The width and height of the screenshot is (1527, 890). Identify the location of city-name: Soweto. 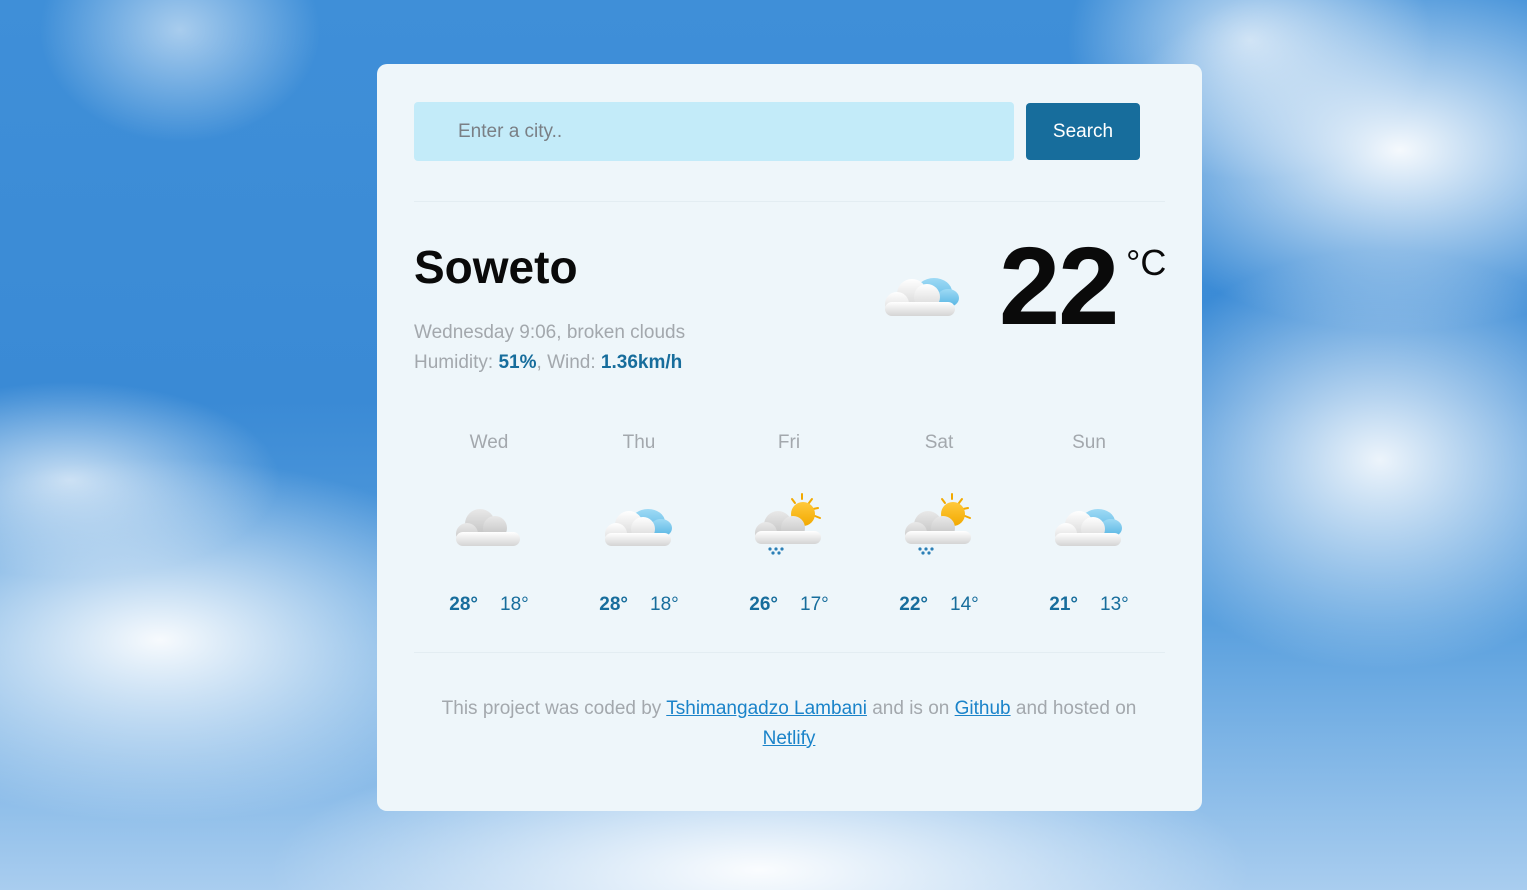
(496, 267).